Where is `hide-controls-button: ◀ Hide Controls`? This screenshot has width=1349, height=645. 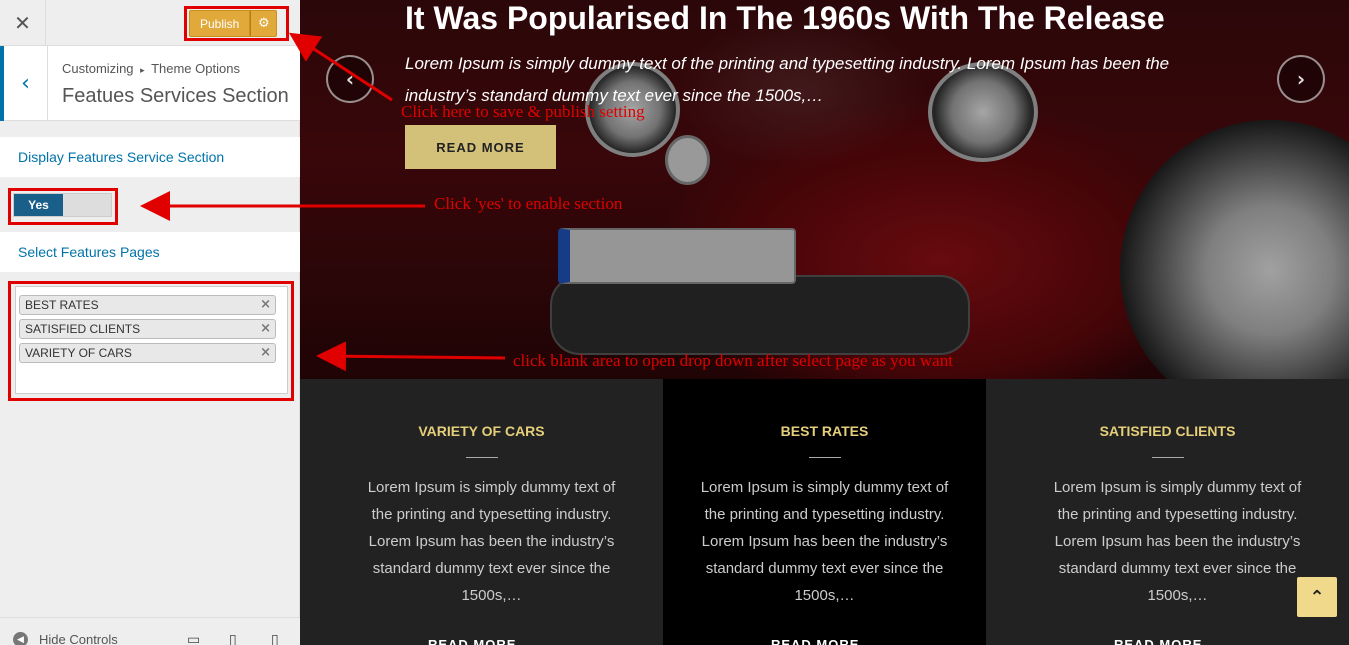 hide-controls-button: ◀ Hide Controls is located at coordinates (65, 638).